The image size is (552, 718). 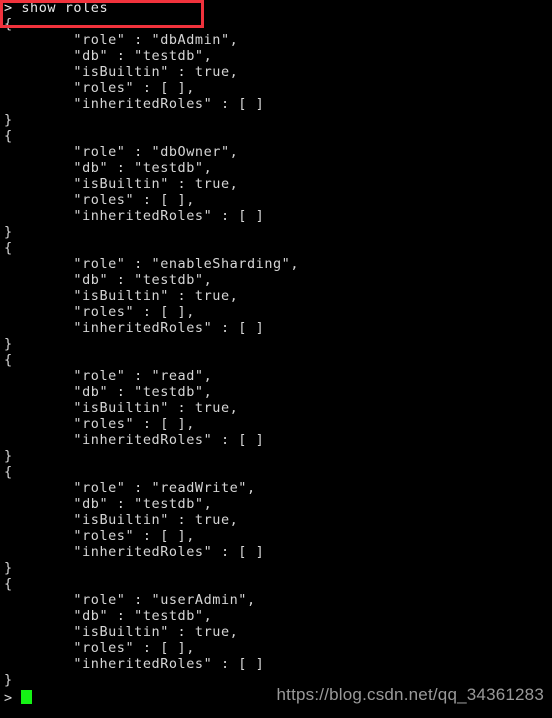 I want to click on output-line: "role" : "dbOwner",, so click(x=121, y=152).